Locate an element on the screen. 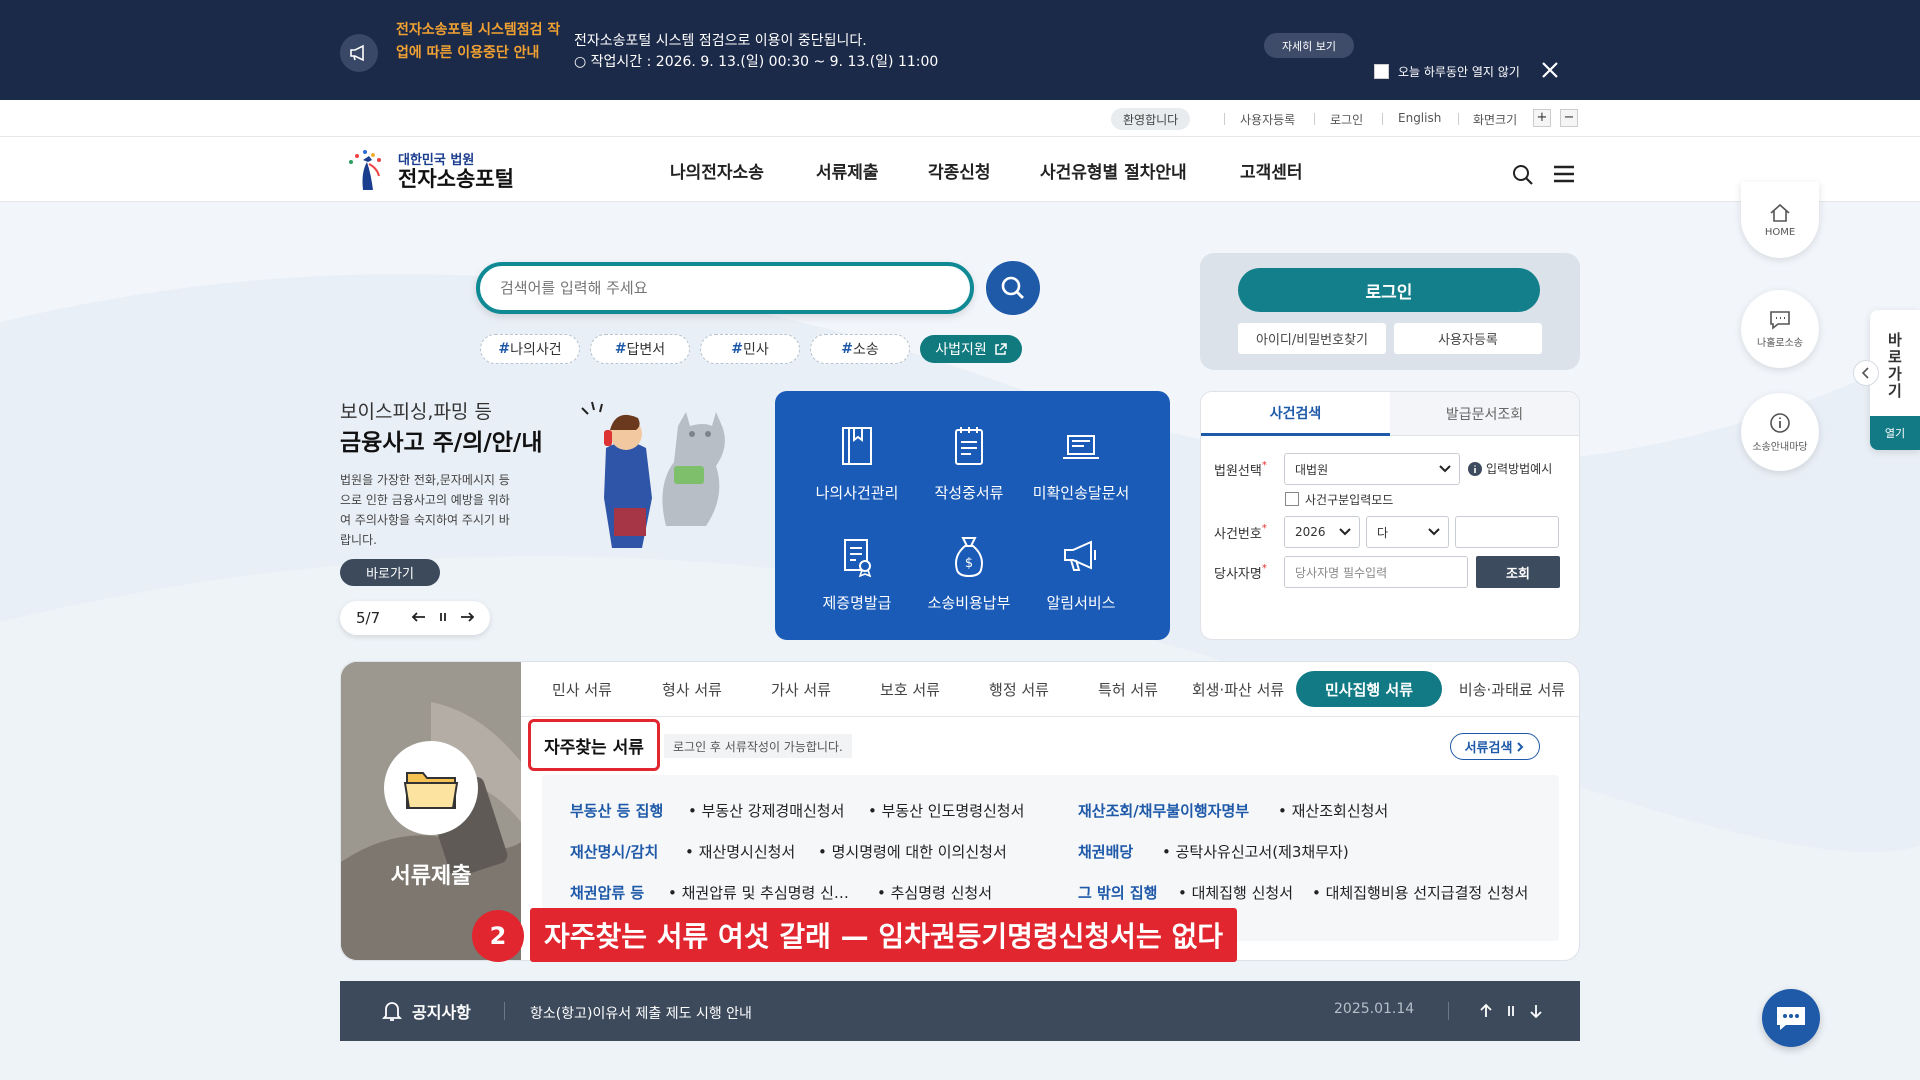  case-type-mode-checkbox is located at coordinates (1292, 499).